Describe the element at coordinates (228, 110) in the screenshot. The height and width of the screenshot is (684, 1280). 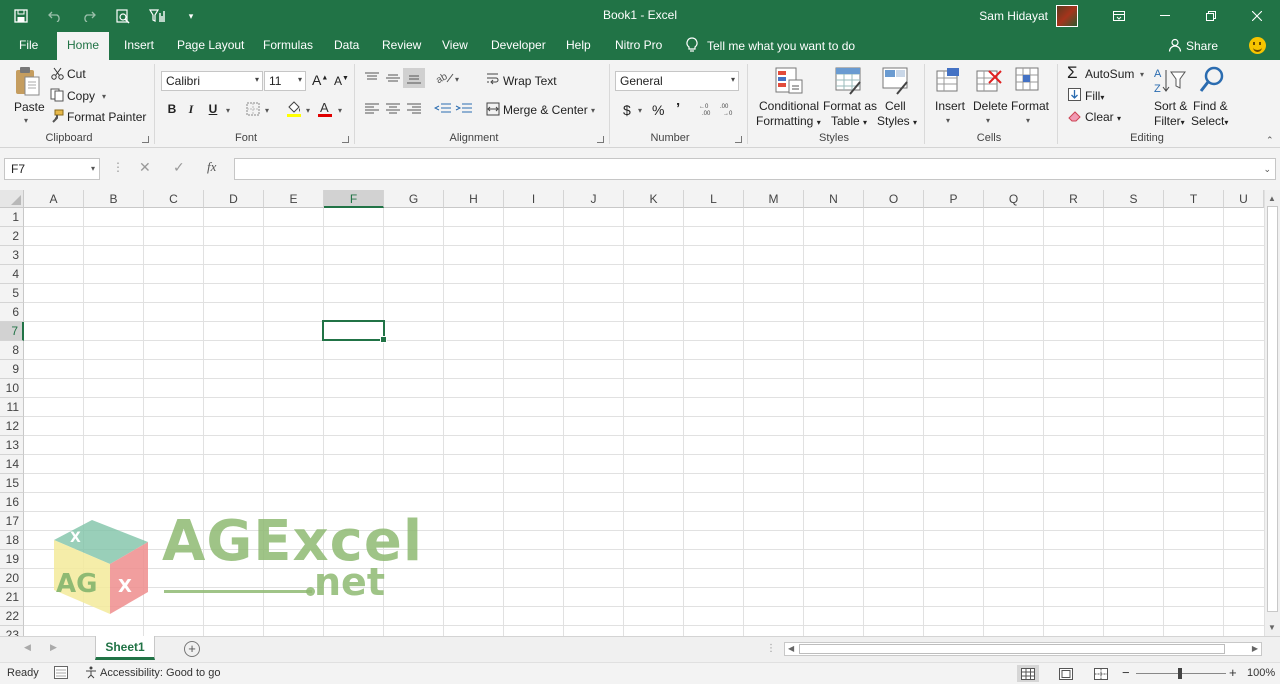
I see `underline-dropdown-icon: ▾` at that location.